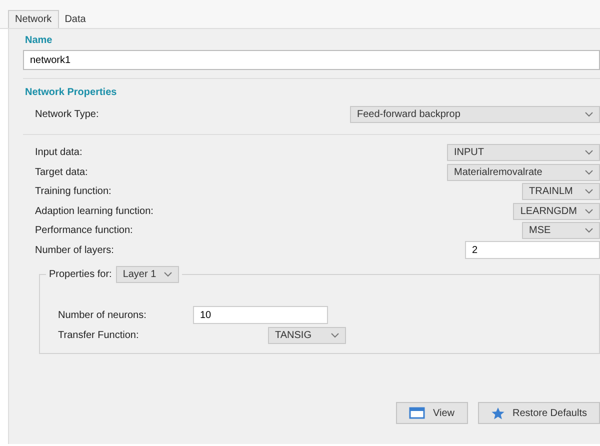 This screenshot has height=446, width=600. What do you see at coordinates (539, 413) in the screenshot?
I see `restore-button: Restore Defaults` at bounding box center [539, 413].